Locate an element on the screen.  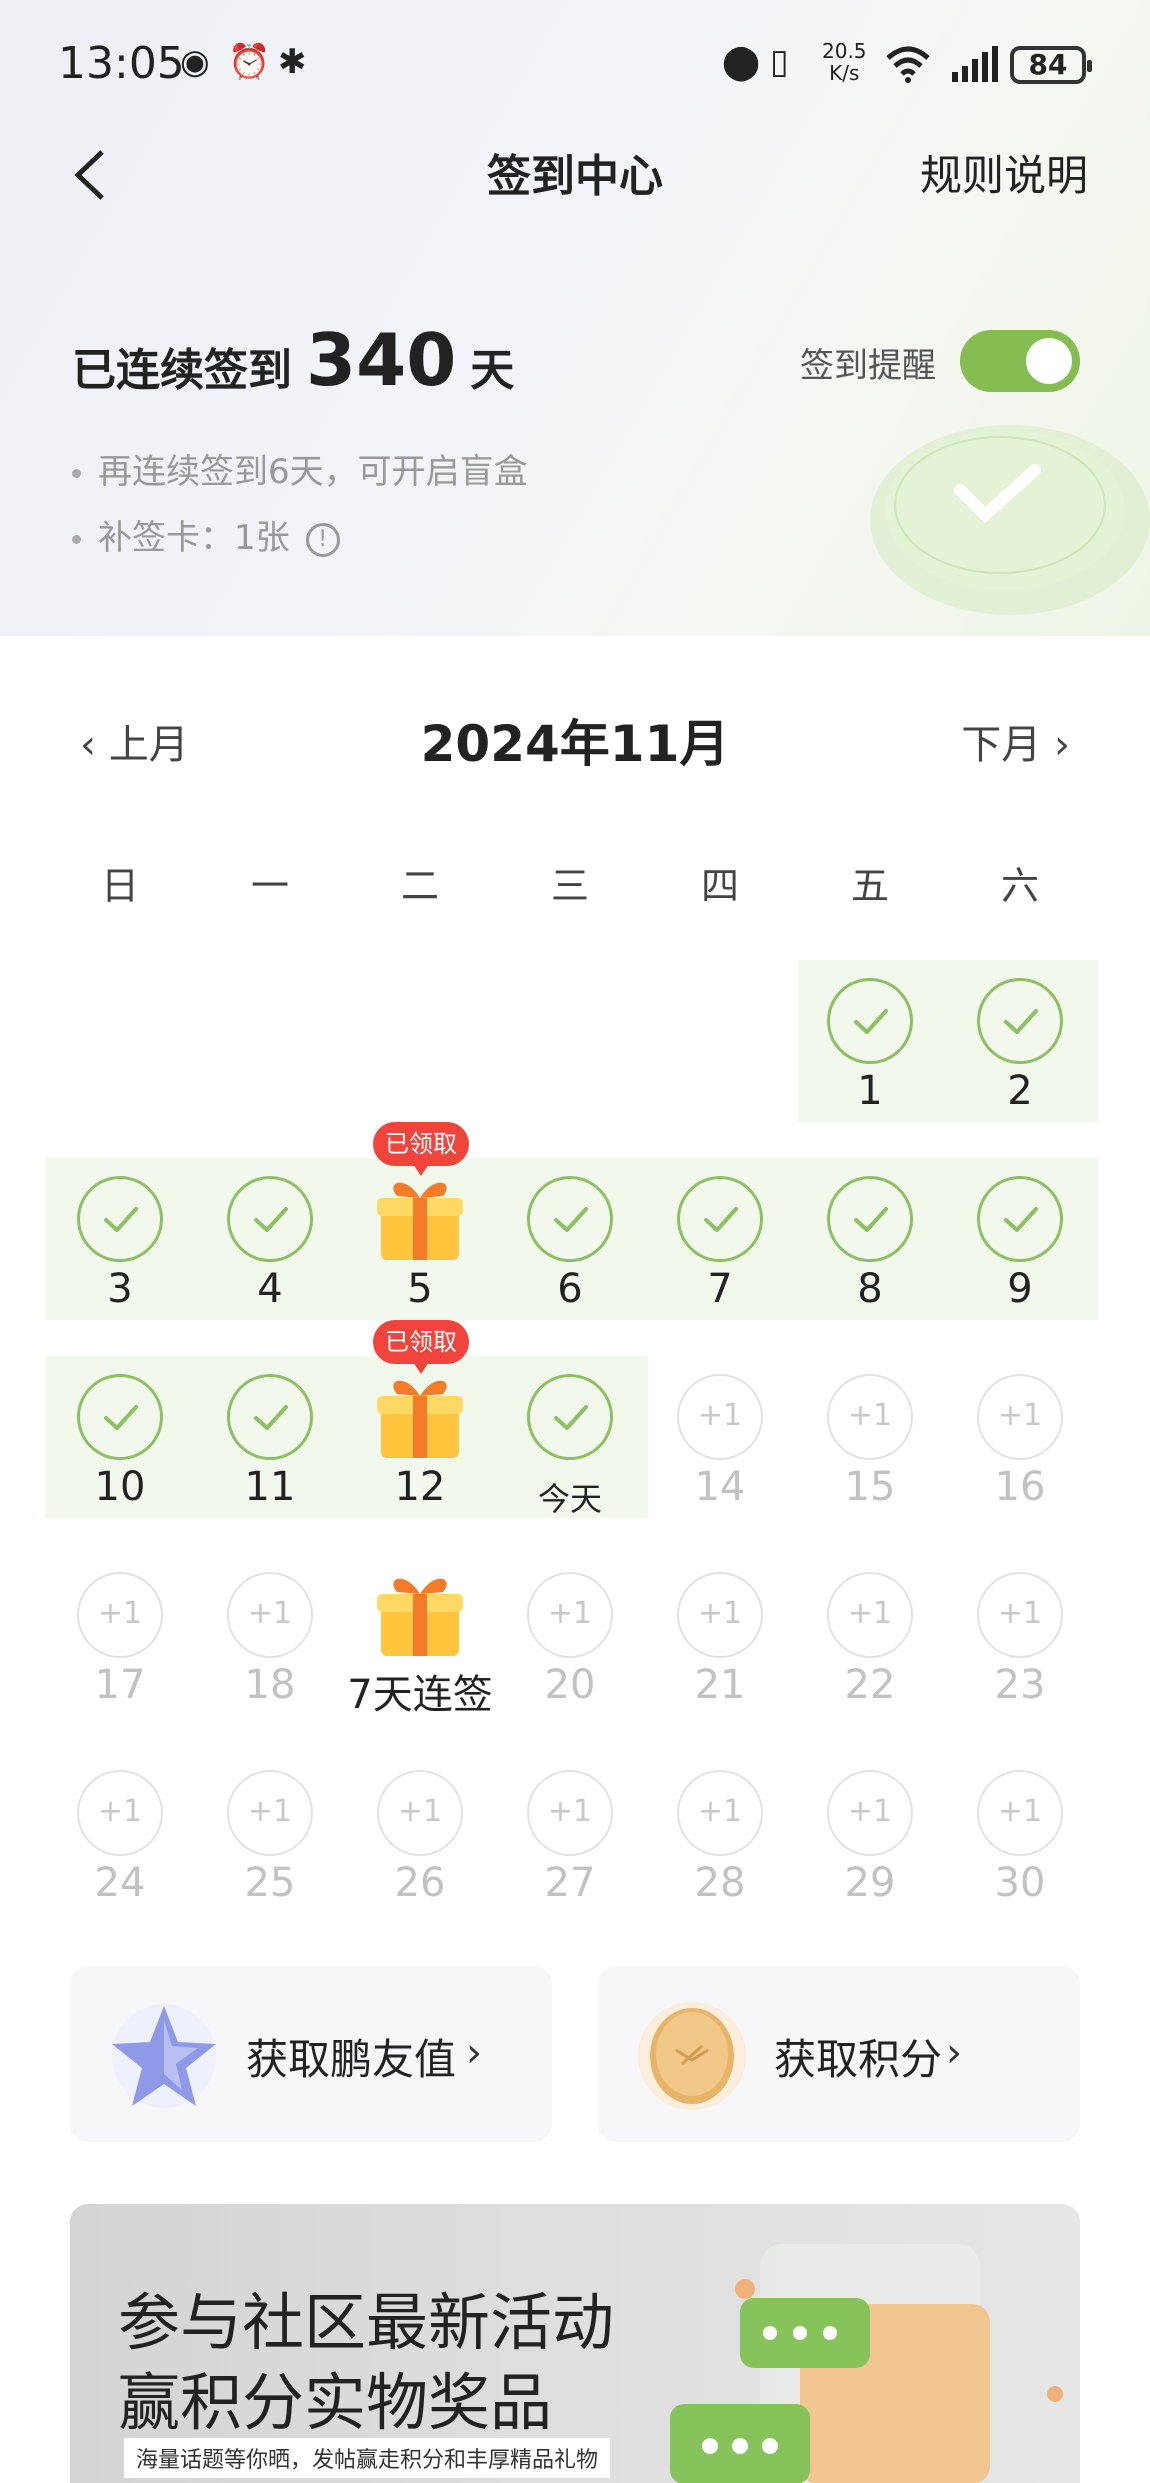
chevron-right-icon: › is located at coordinates (474, 2053).